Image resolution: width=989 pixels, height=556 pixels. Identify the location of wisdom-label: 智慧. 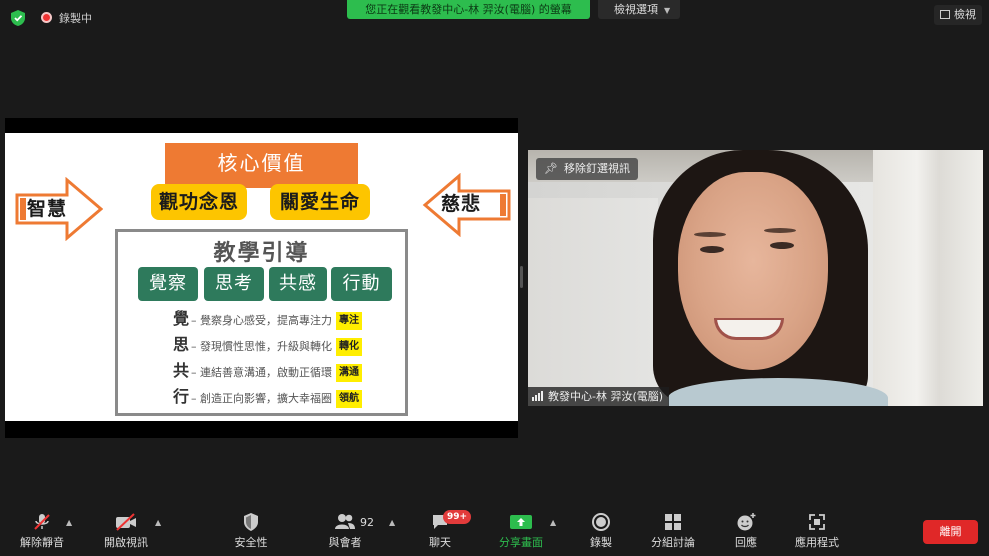
(47, 209).